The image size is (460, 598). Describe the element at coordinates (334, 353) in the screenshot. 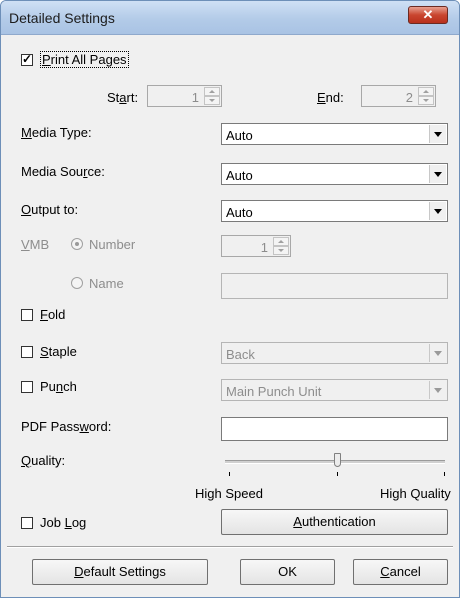

I see `staple-position-select: Back` at that location.